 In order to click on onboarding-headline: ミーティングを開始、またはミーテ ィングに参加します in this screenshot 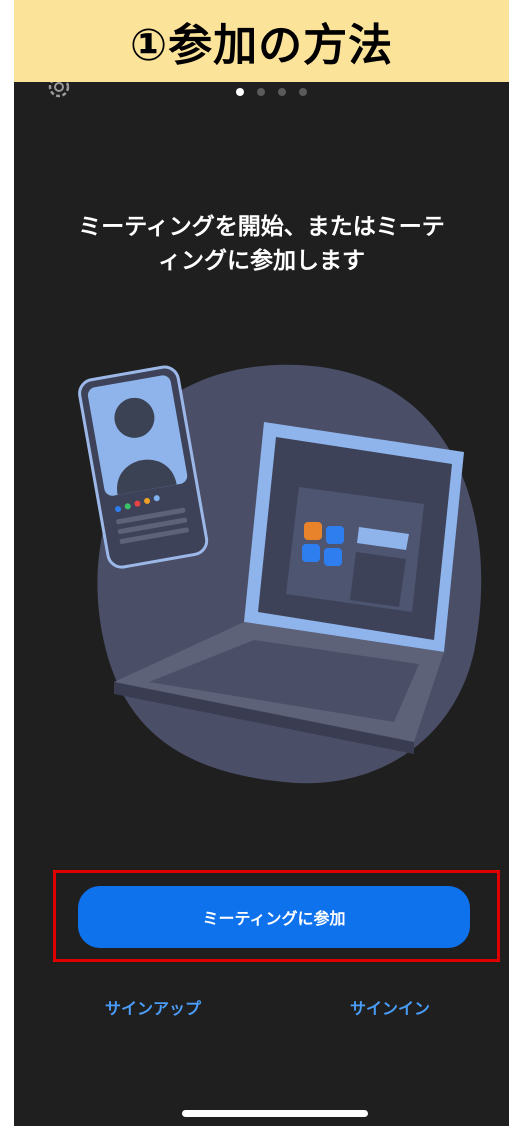, I will do `click(261, 244)`.